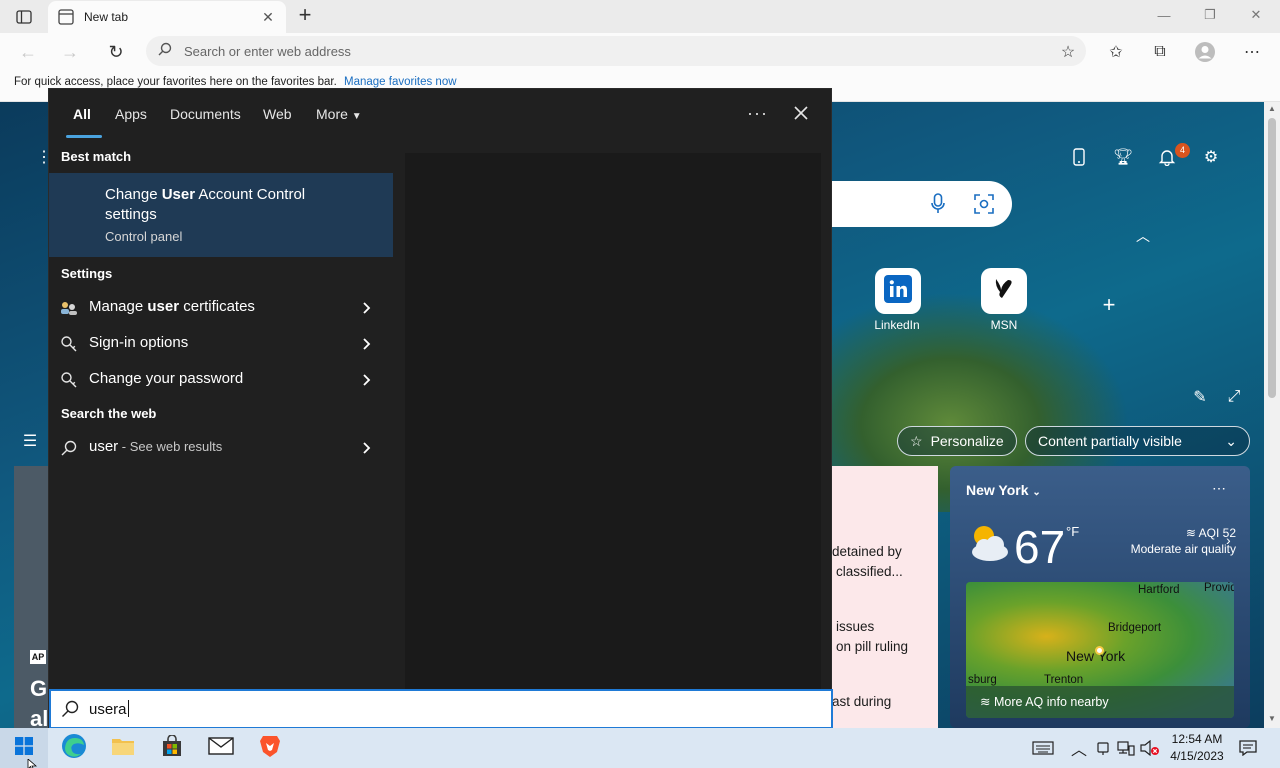 Image resolution: width=1280 pixels, height=768 pixels. What do you see at coordinates (1079, 157) in the screenshot?
I see `phone-icon` at bounding box center [1079, 157].